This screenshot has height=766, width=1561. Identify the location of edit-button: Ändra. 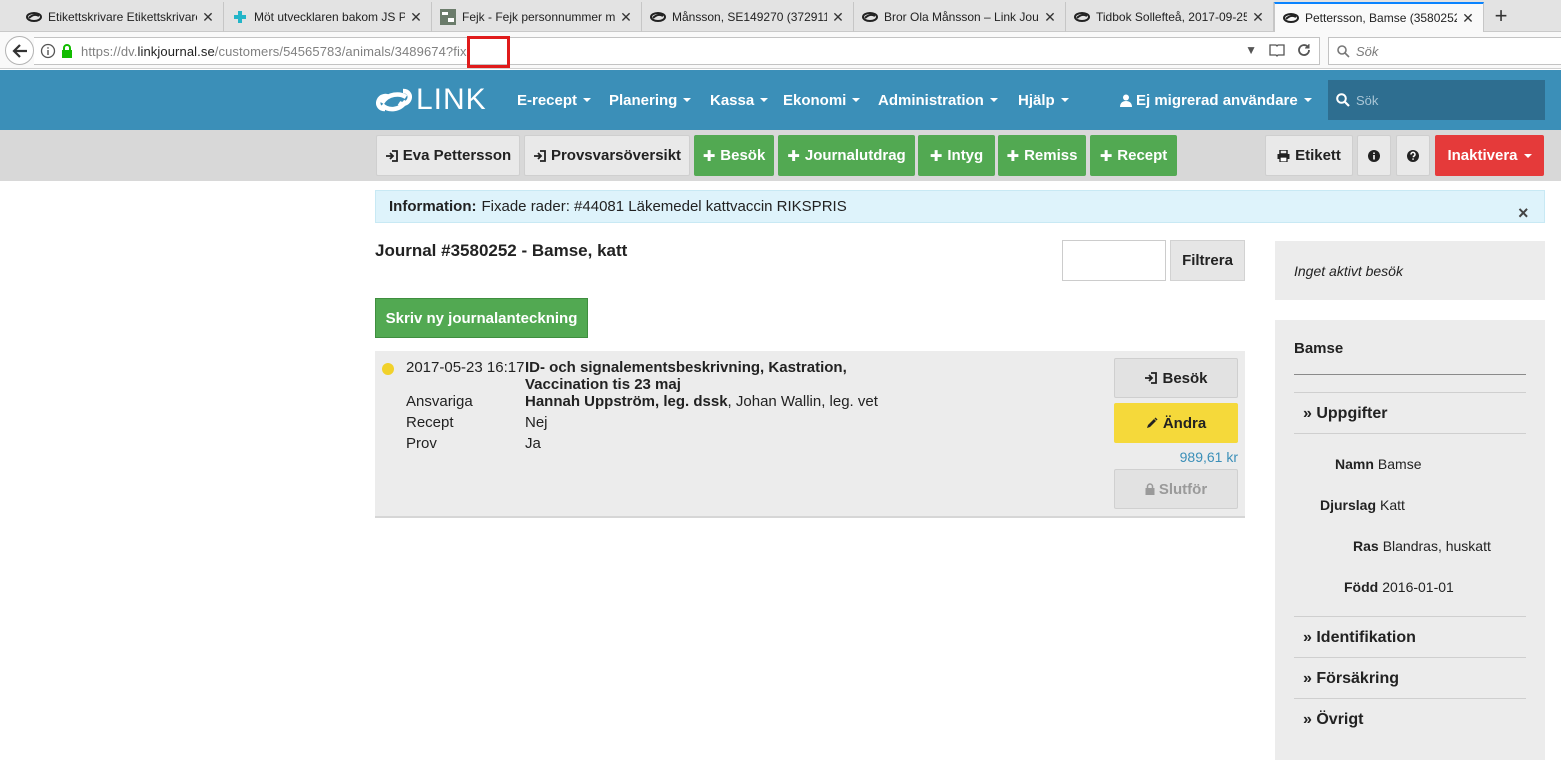
(1176, 423).